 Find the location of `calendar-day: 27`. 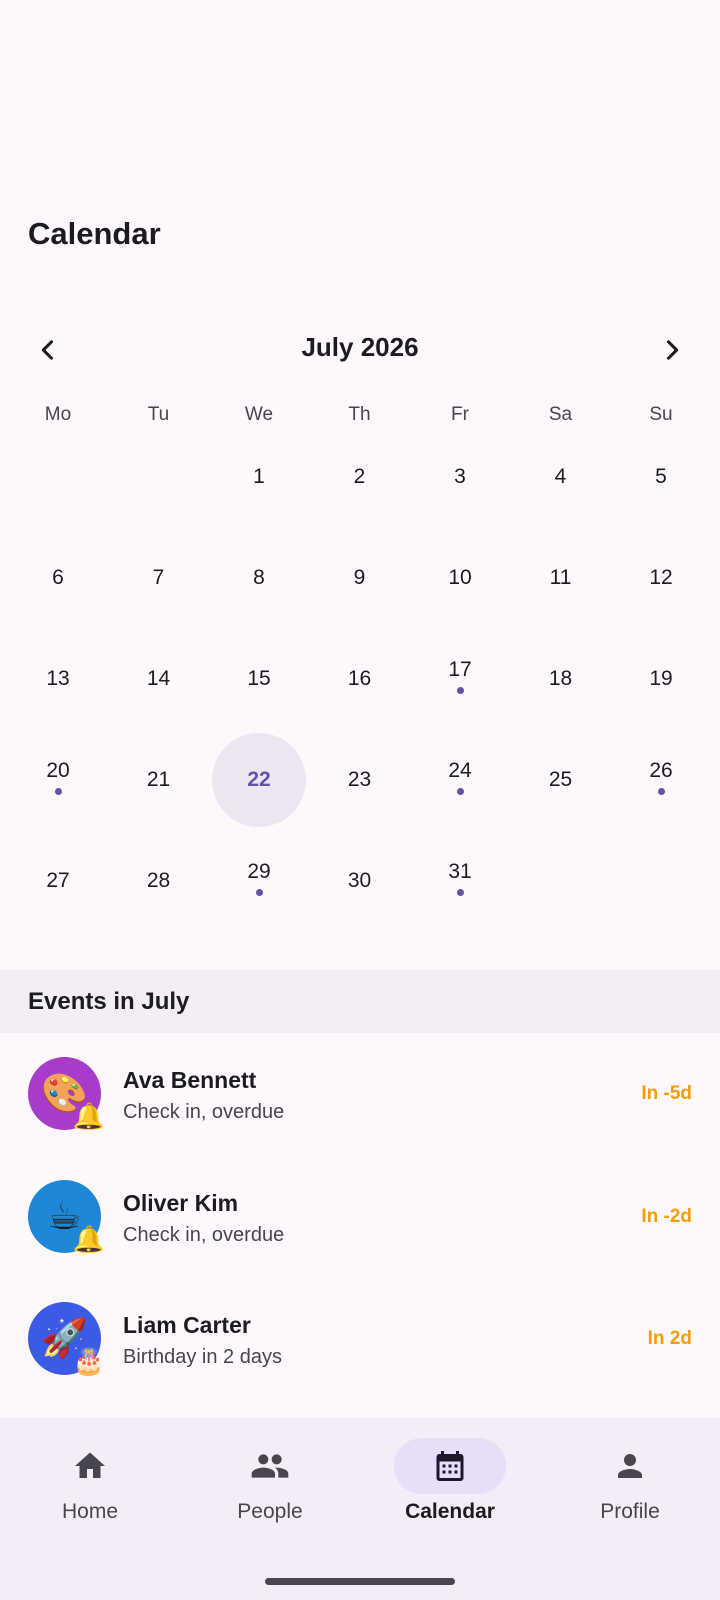

calendar-day: 27 is located at coordinates (58, 881).